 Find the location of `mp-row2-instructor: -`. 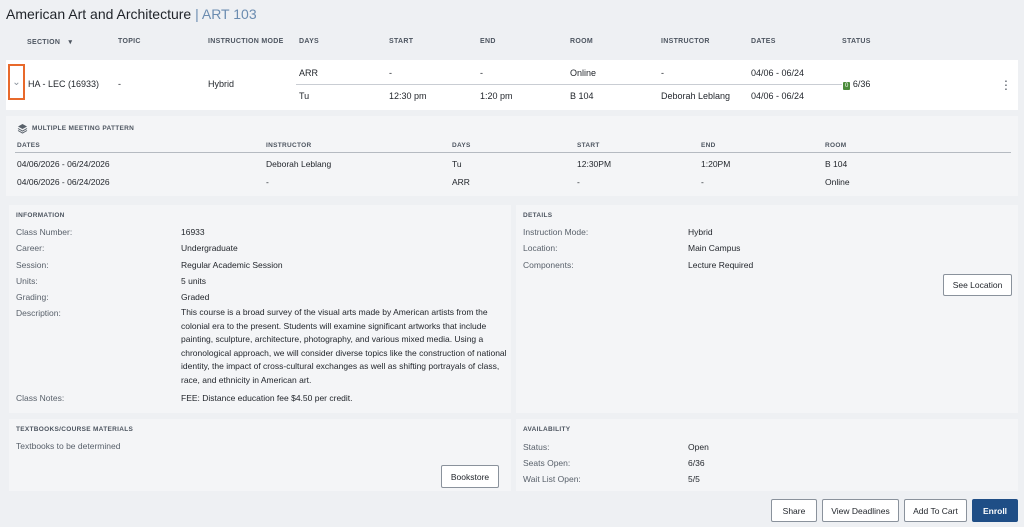

mp-row2-instructor: - is located at coordinates (267, 182).